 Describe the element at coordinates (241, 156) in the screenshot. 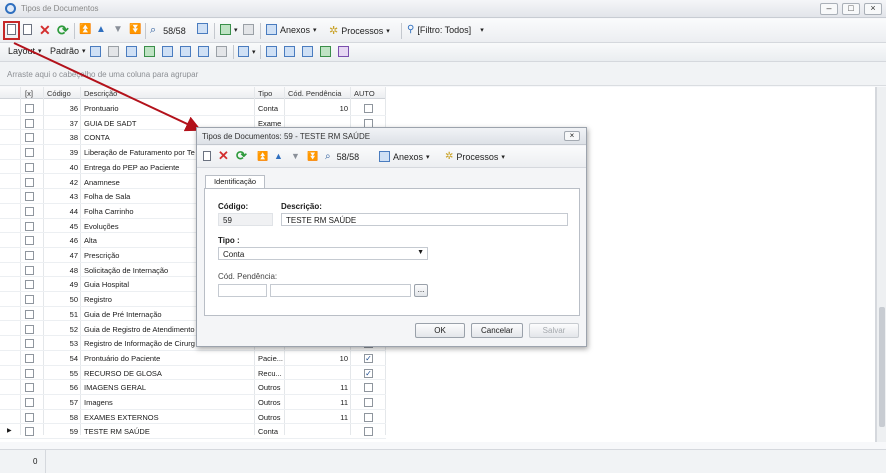

I see `dialog-refresh-button: ⟳` at that location.